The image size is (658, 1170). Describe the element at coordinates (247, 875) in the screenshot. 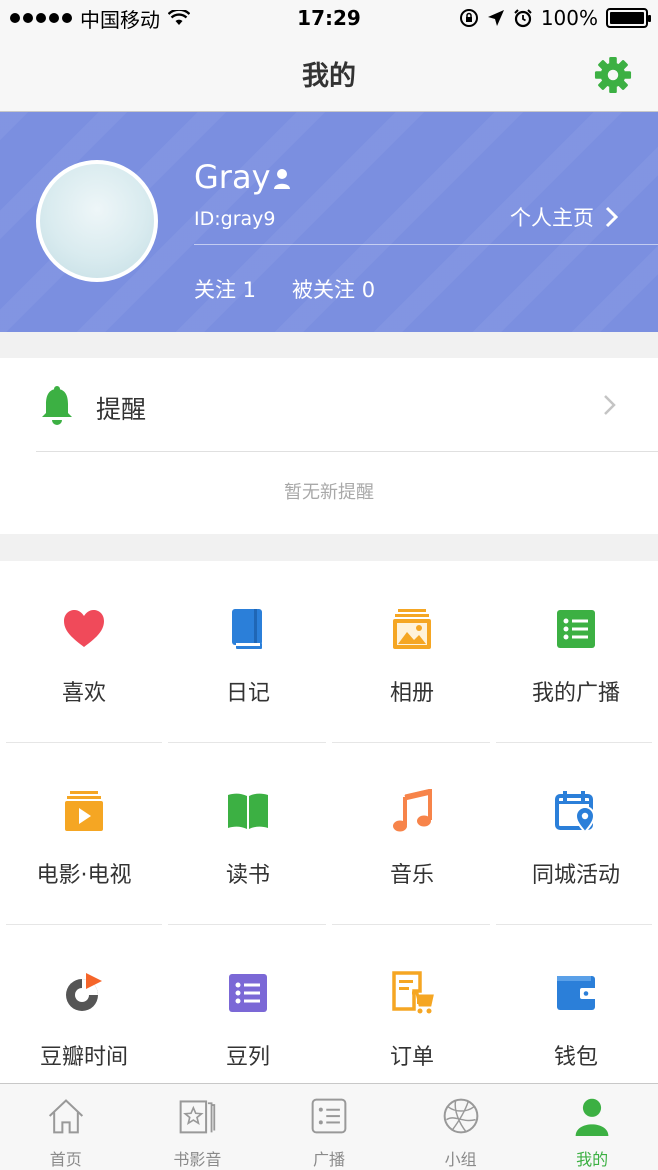

I see `grid-item-label: 读书` at that location.